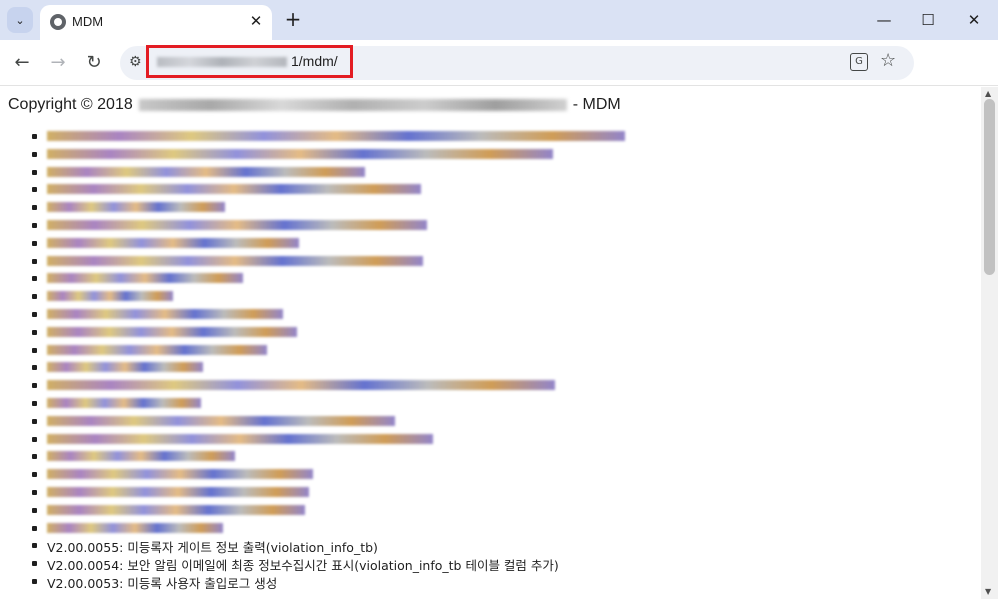 This screenshot has width=998, height=599. Describe the element at coordinates (162, 583) in the screenshot. I see `version-text: V2.00.0053: 미등록 사용자 출입로그 생성` at that location.